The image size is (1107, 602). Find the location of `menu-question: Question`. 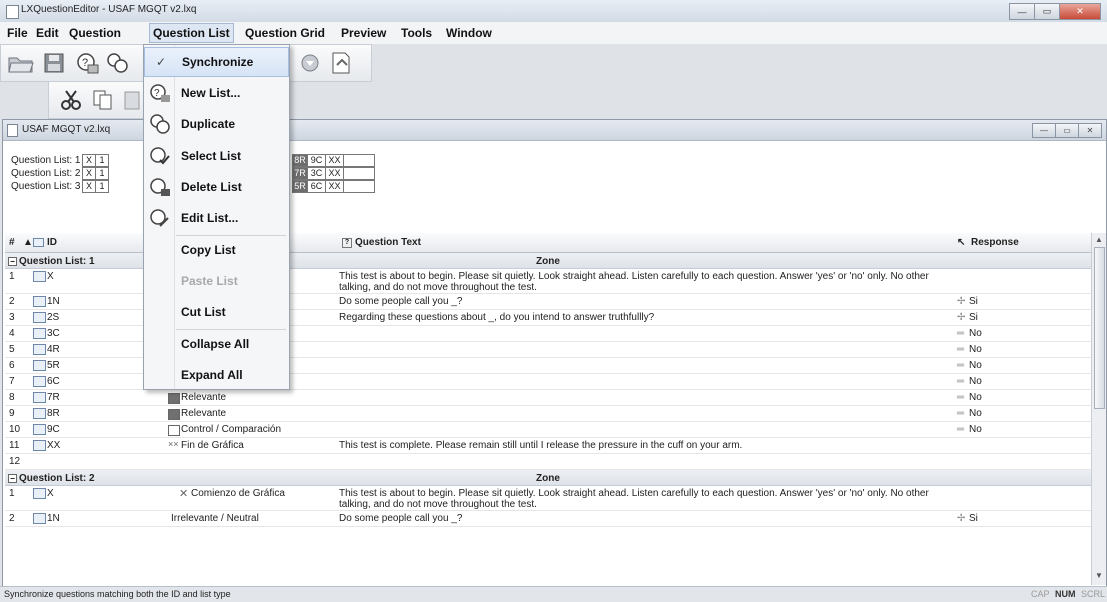

menu-question: Question is located at coordinates (95, 33).